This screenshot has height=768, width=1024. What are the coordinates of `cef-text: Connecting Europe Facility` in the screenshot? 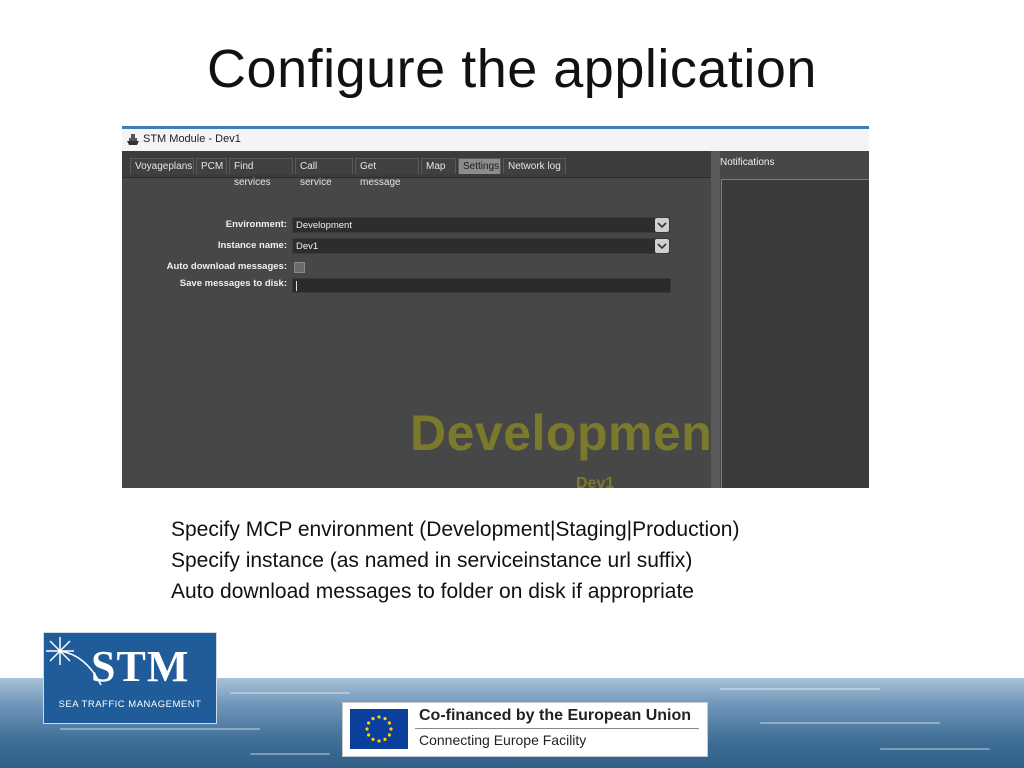 It's located at (503, 740).